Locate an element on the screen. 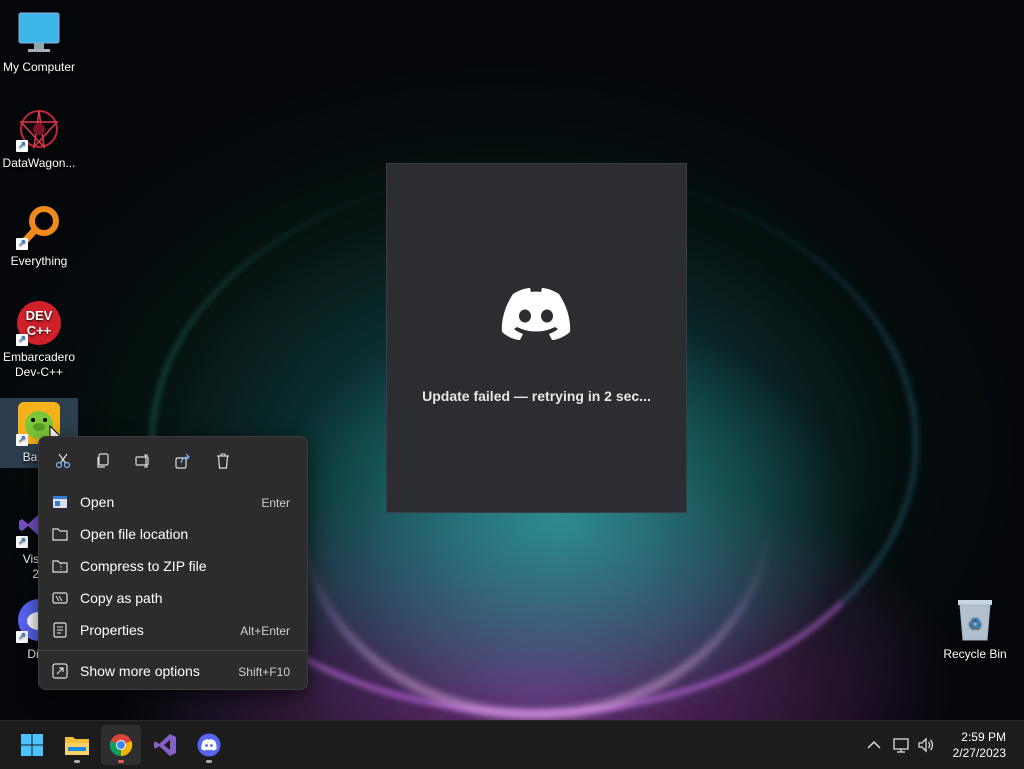  volume-icon is located at coordinates (926, 745).